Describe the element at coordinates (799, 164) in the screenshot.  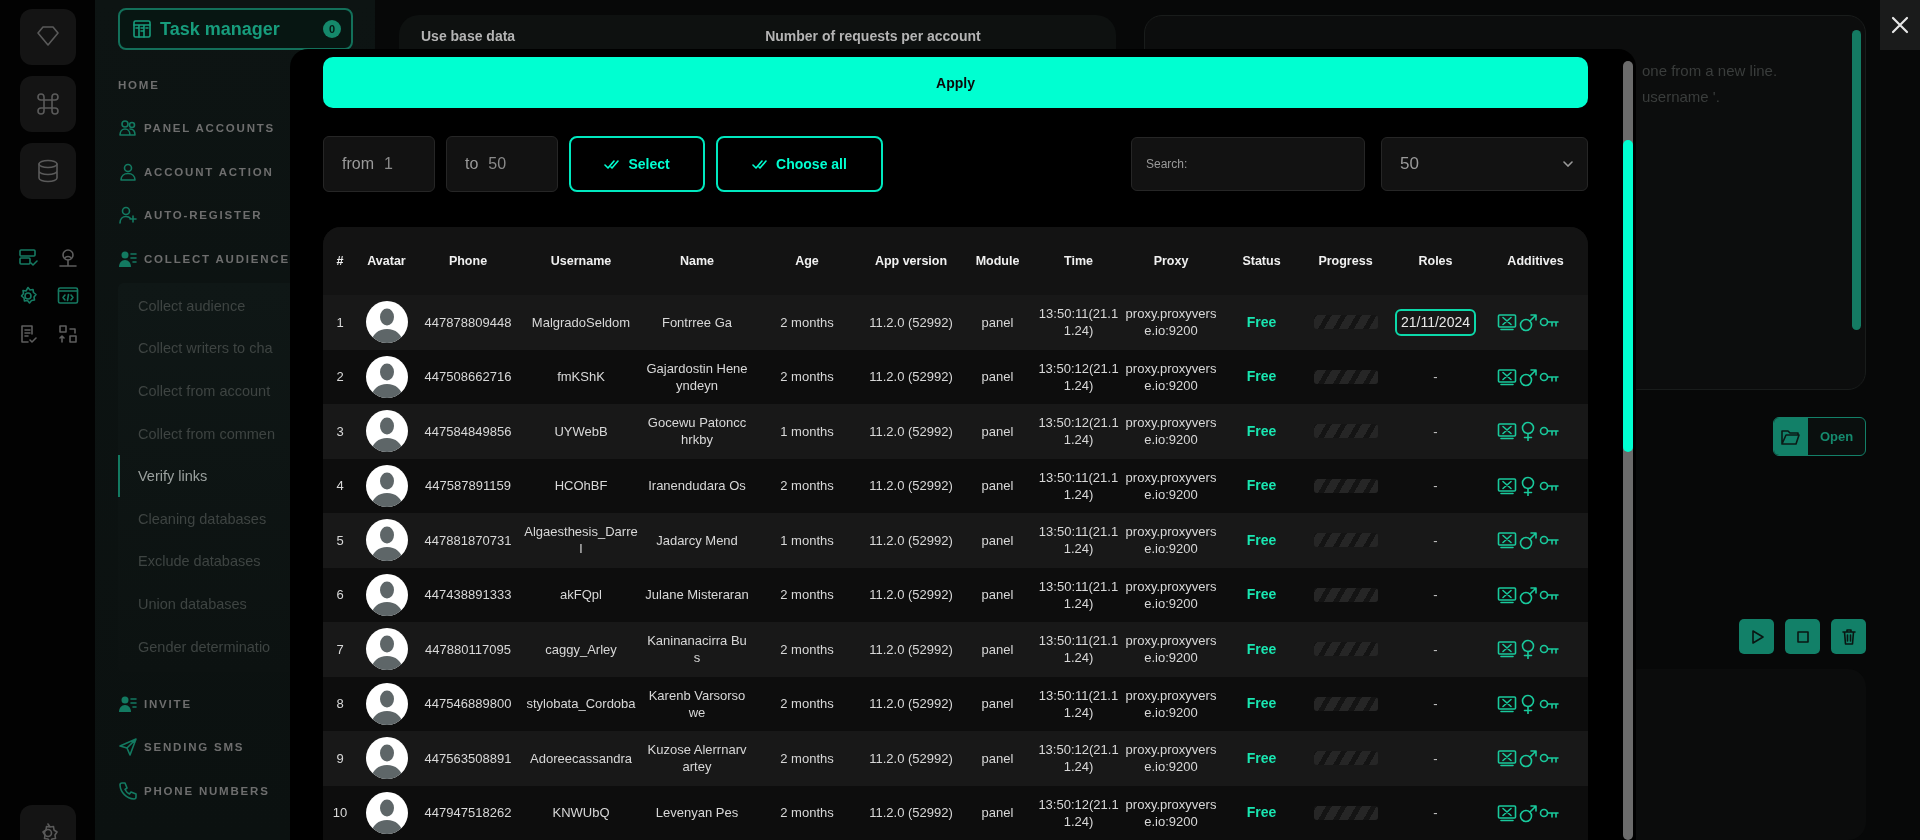
I see `choose-all-button: Choose all` at that location.